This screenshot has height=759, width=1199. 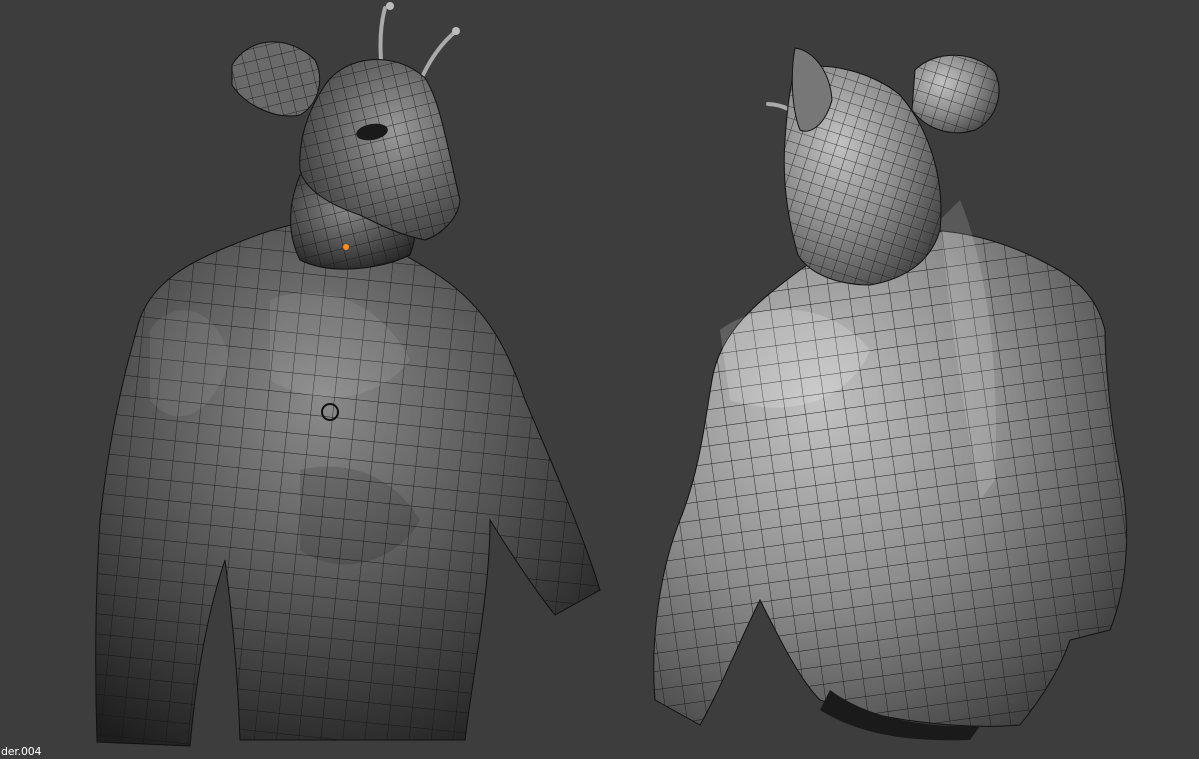 I want to click on back-ear-wireframe, so click(x=955, y=94).